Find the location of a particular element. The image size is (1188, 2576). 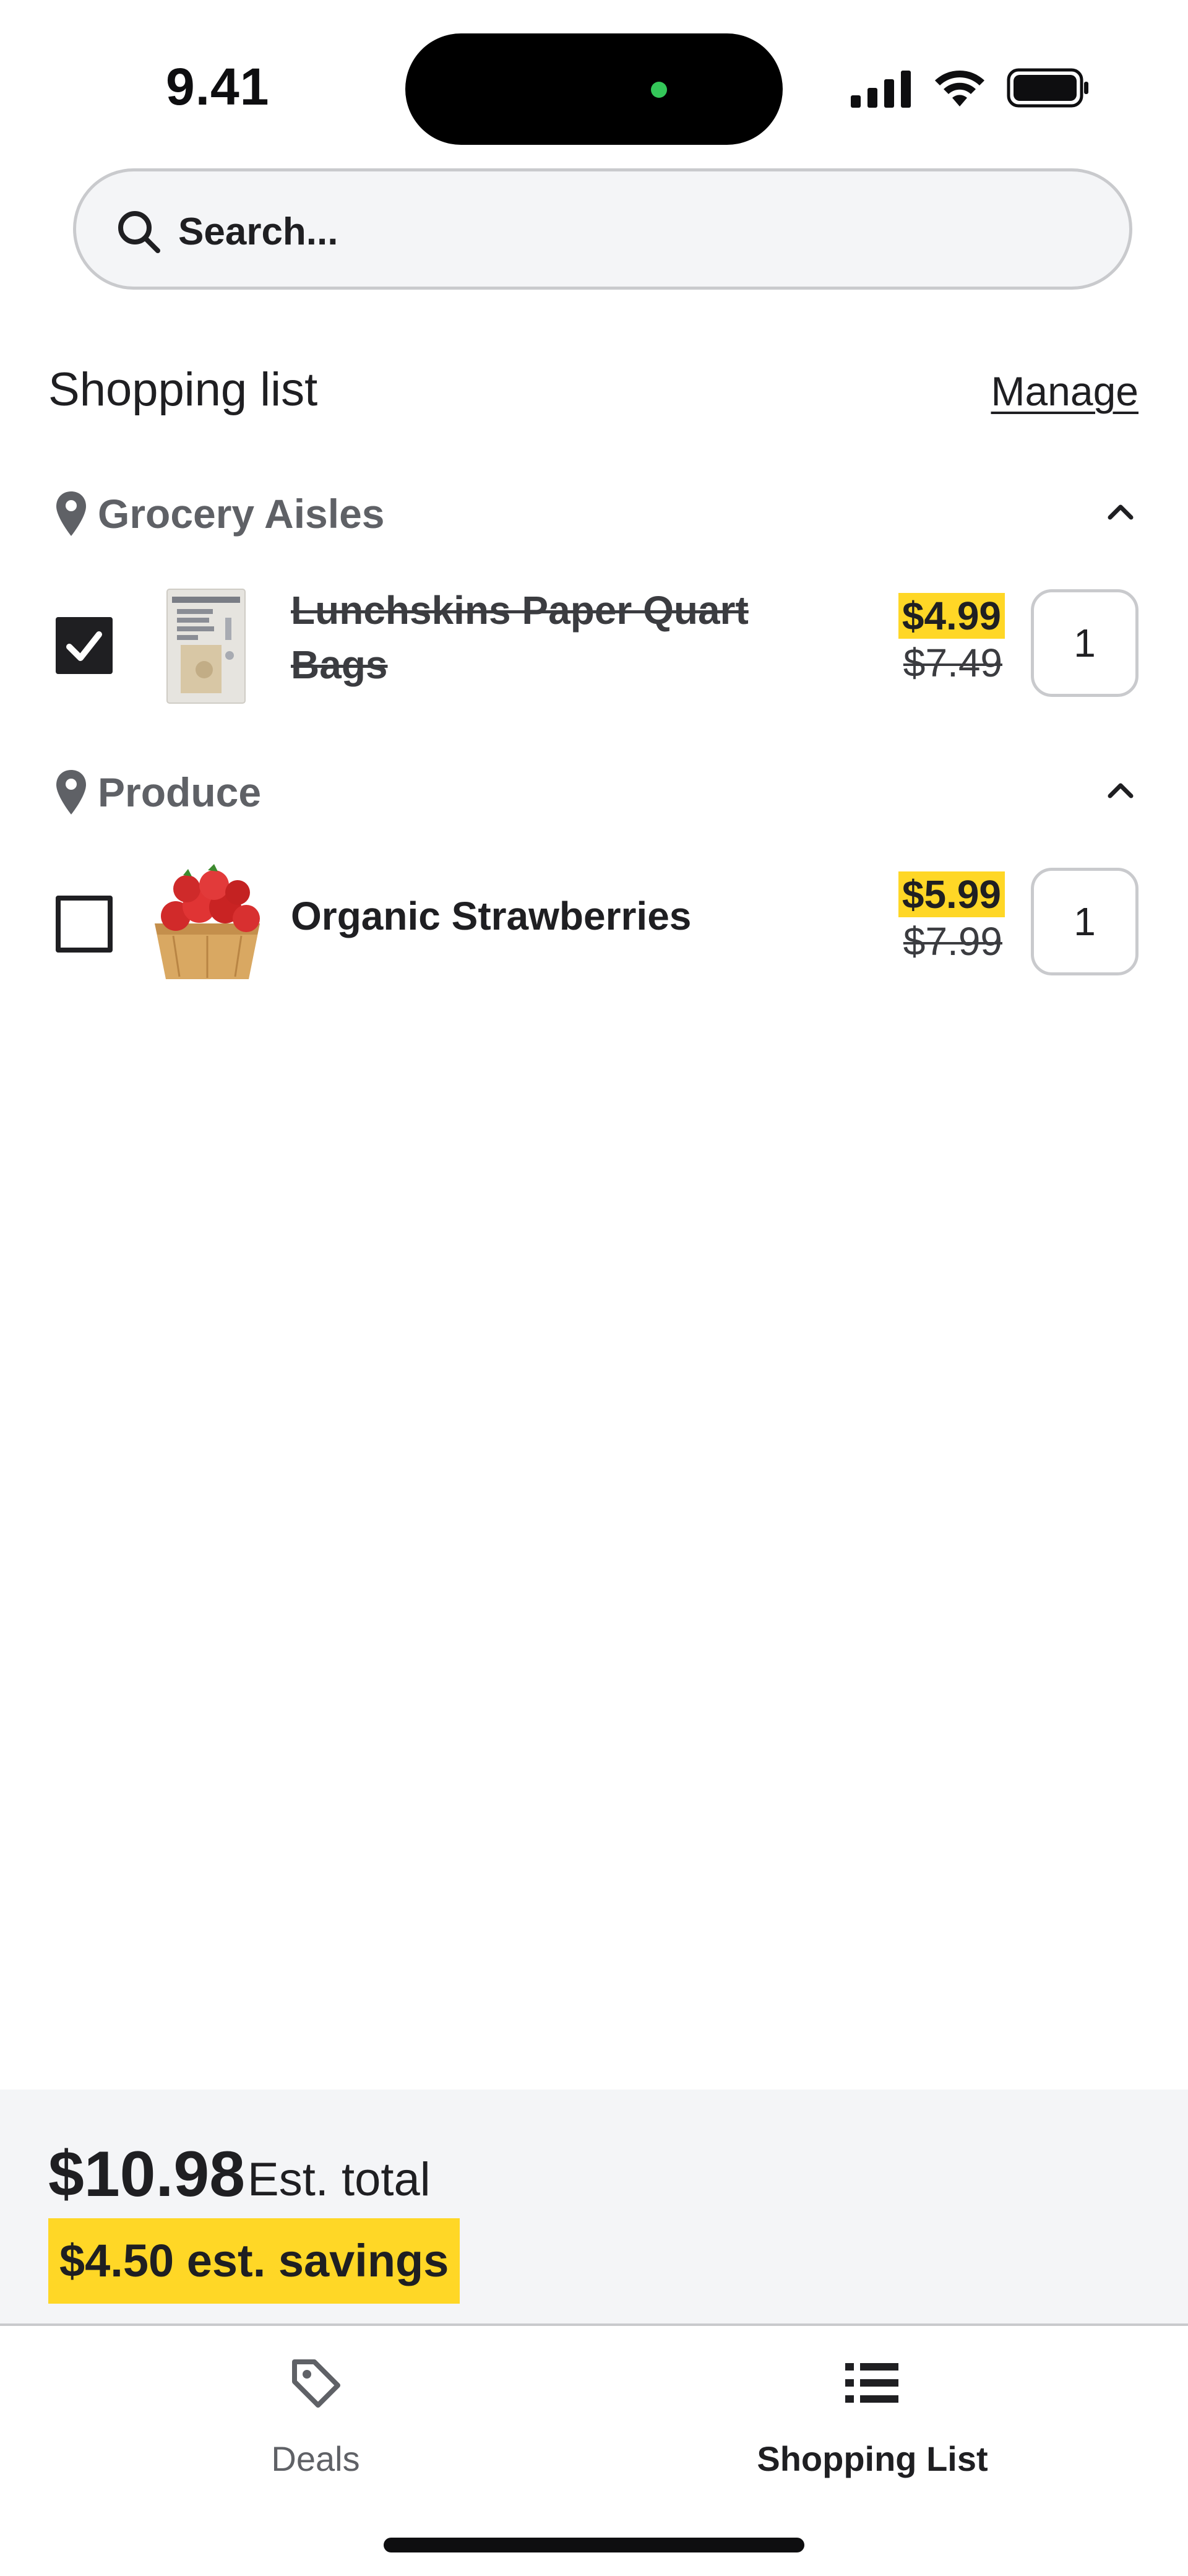

order-summary: $10.98 Est. total $4.50 est. savings is located at coordinates (594, 2208).